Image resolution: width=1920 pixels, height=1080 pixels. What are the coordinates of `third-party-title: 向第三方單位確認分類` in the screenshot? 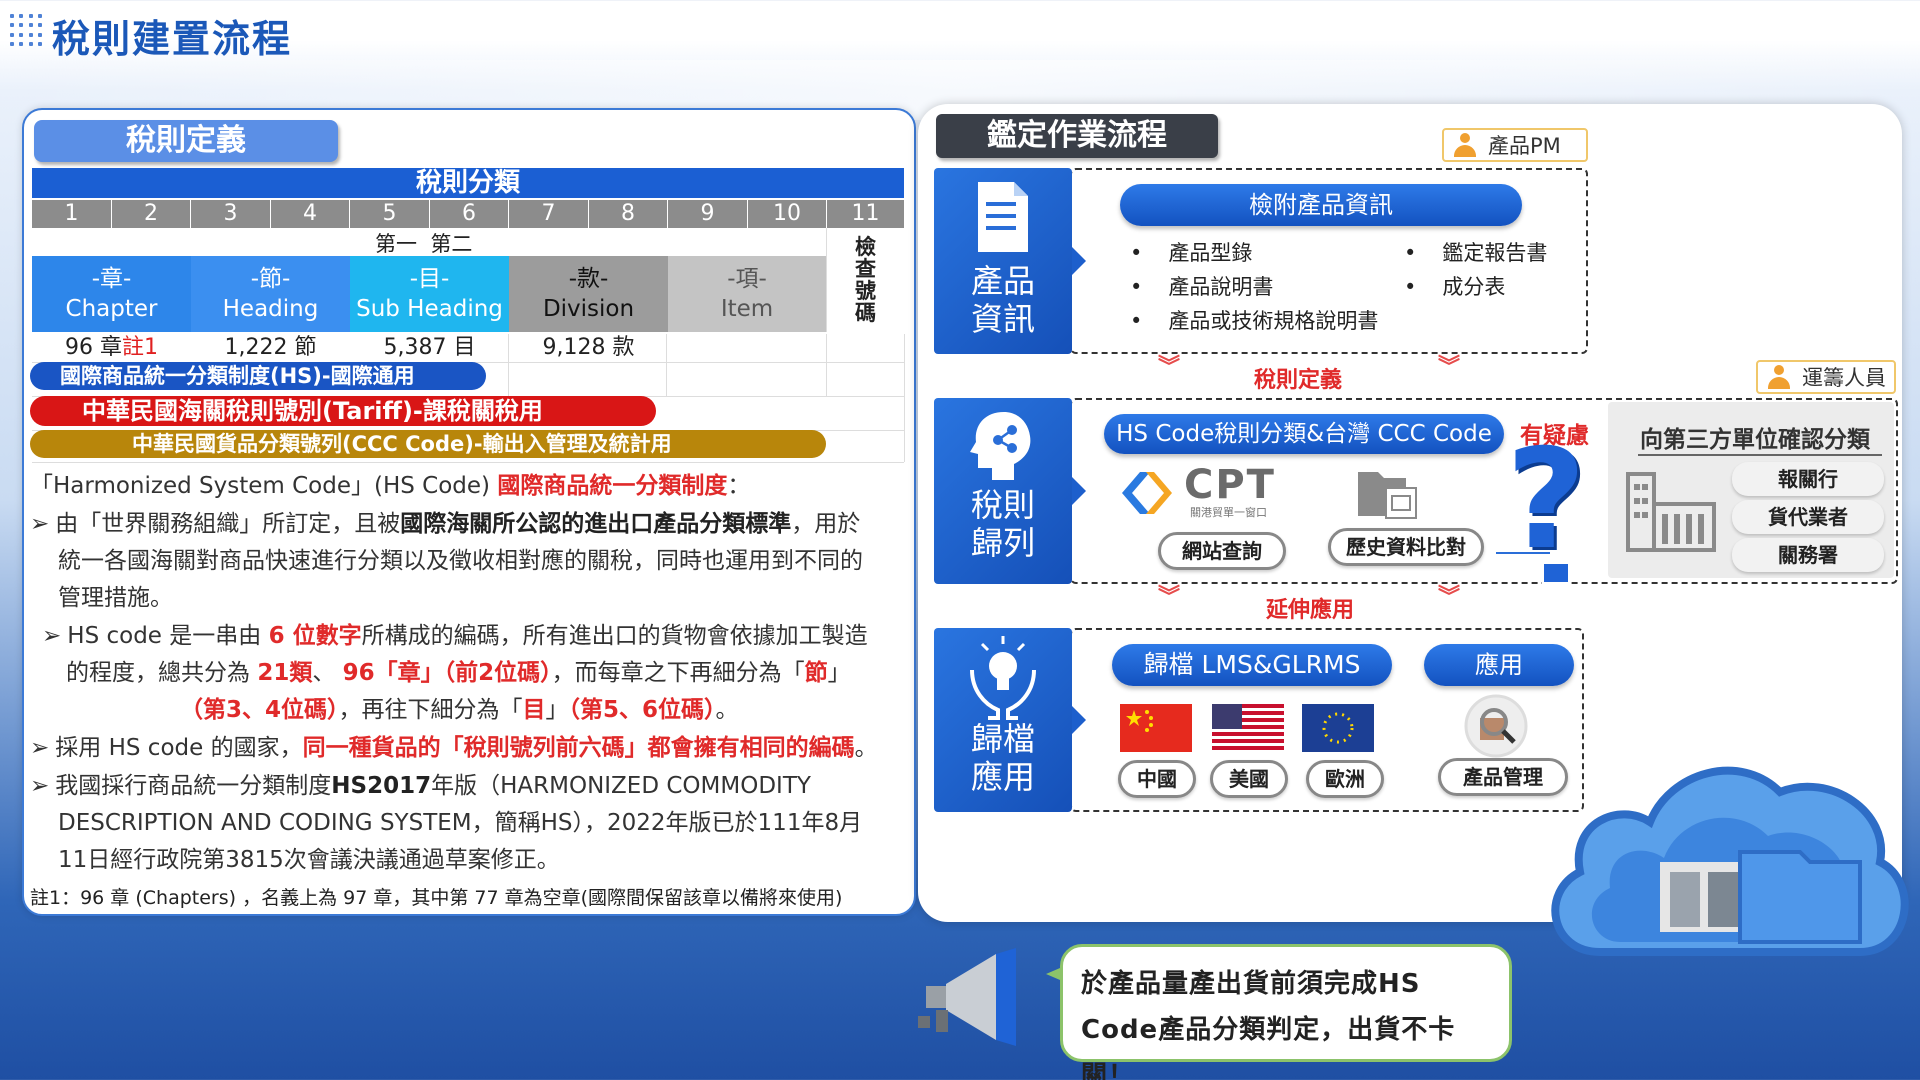 It's located at (1755, 440).